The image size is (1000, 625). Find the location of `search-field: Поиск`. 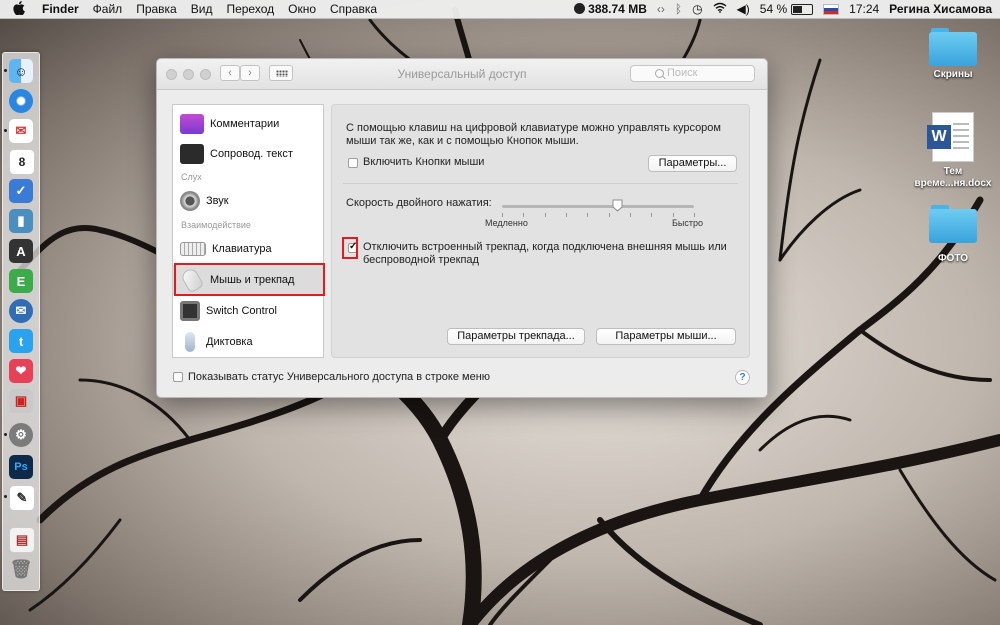

search-field: Поиск is located at coordinates (692, 73).